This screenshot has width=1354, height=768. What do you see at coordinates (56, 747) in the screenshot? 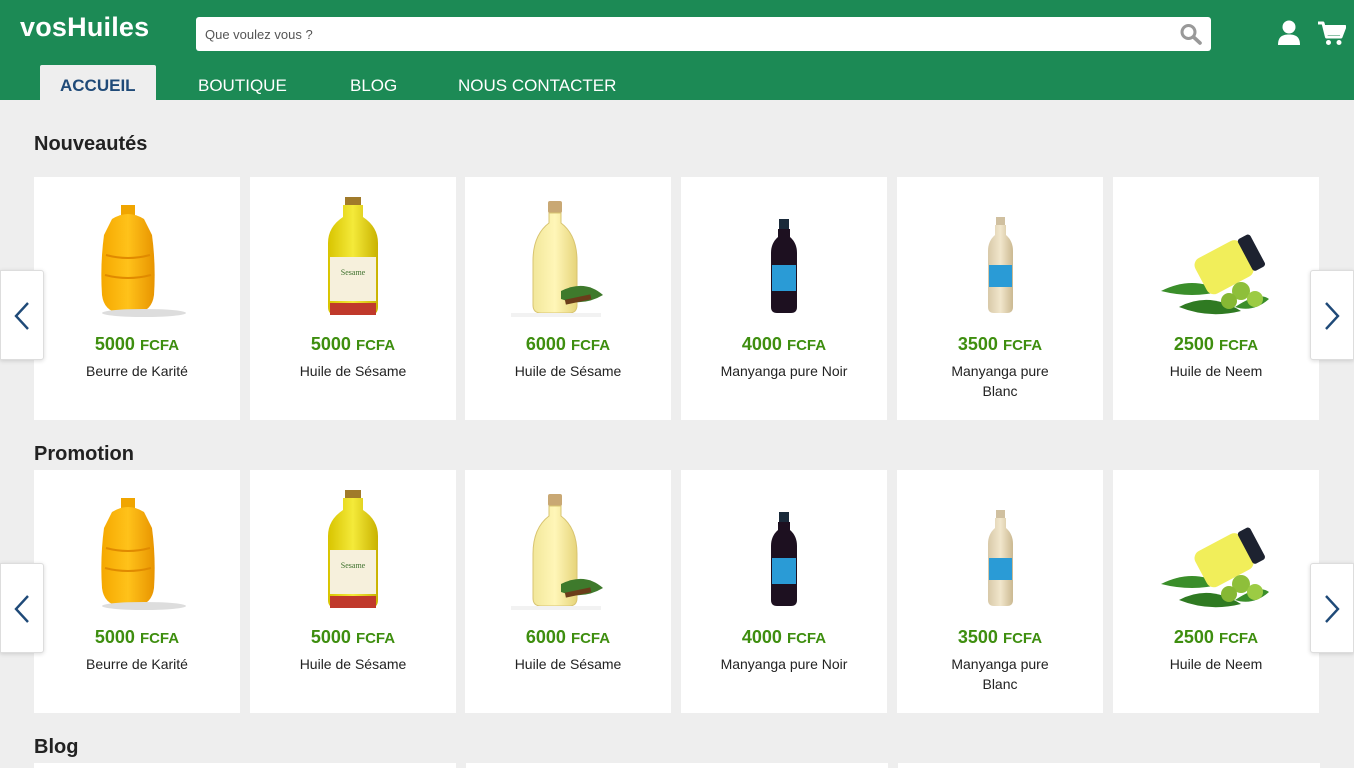
I see `section-title-blog: Blog` at bounding box center [56, 747].